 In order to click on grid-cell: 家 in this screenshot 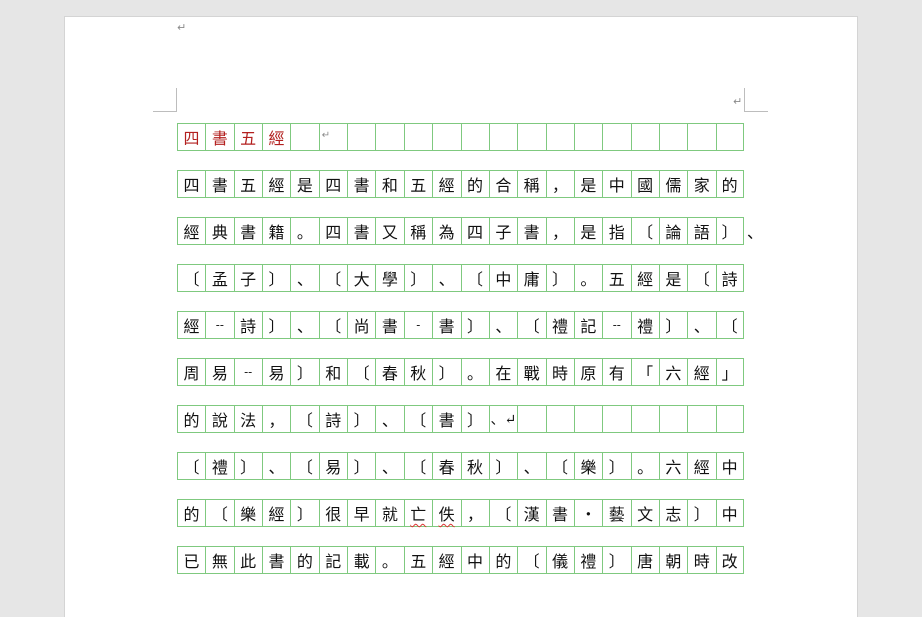, I will do `click(701, 184)`.